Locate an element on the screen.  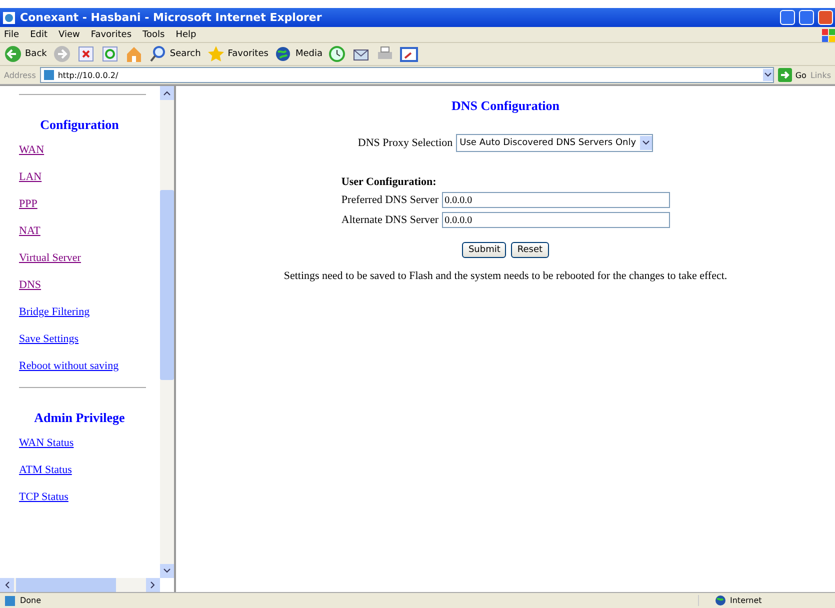
scroll-left-icon is located at coordinates (7, 585).